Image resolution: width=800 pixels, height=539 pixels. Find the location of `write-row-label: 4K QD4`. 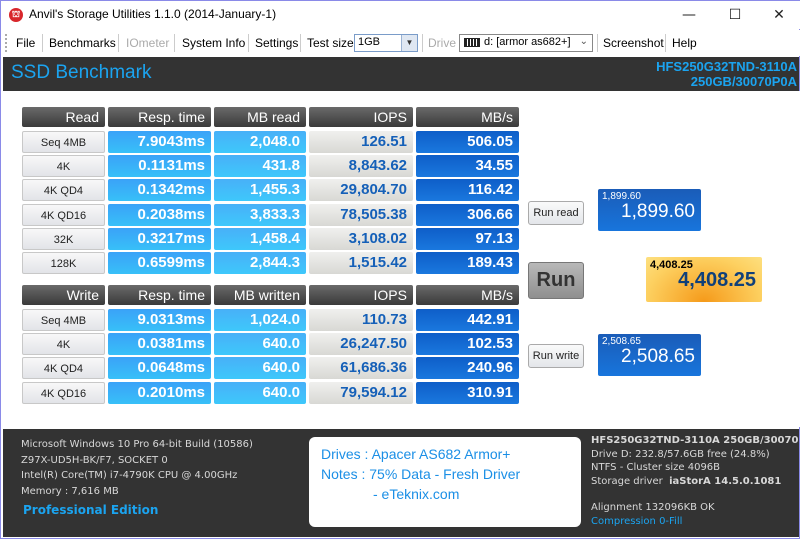

write-row-label: 4K QD4 is located at coordinates (63, 368).